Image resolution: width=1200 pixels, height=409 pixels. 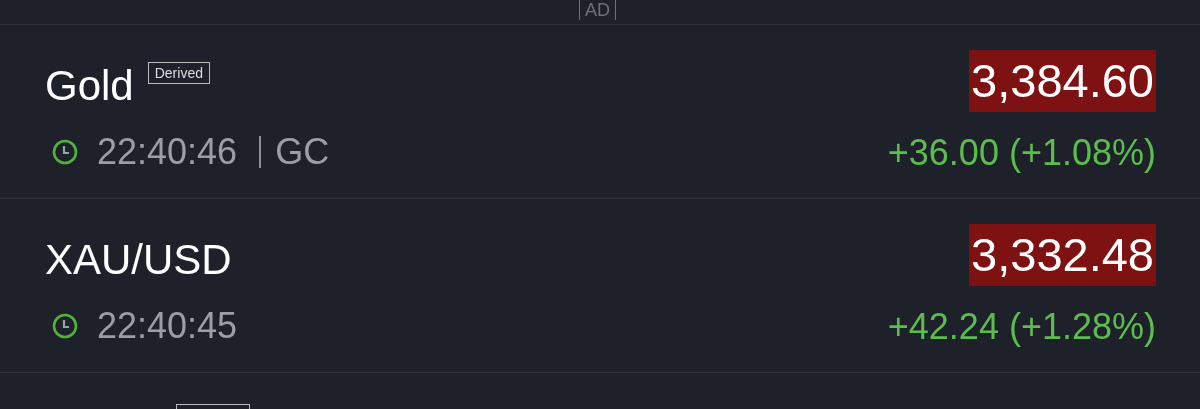 What do you see at coordinates (167, 152) in the screenshot?
I see `update-time: 22:40:46` at bounding box center [167, 152].